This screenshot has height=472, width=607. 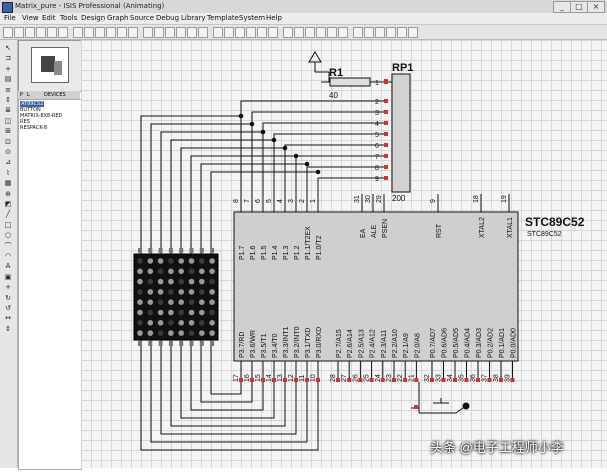 I want to click on search-tool-icon, so click(x=343, y=32).